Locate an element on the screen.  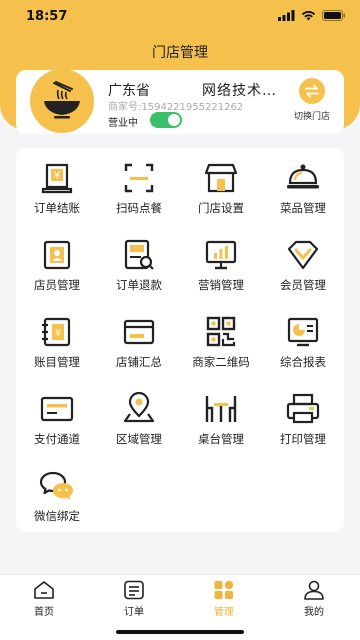
menu-item-staff-management: 店员管理 is located at coordinates (57, 262).